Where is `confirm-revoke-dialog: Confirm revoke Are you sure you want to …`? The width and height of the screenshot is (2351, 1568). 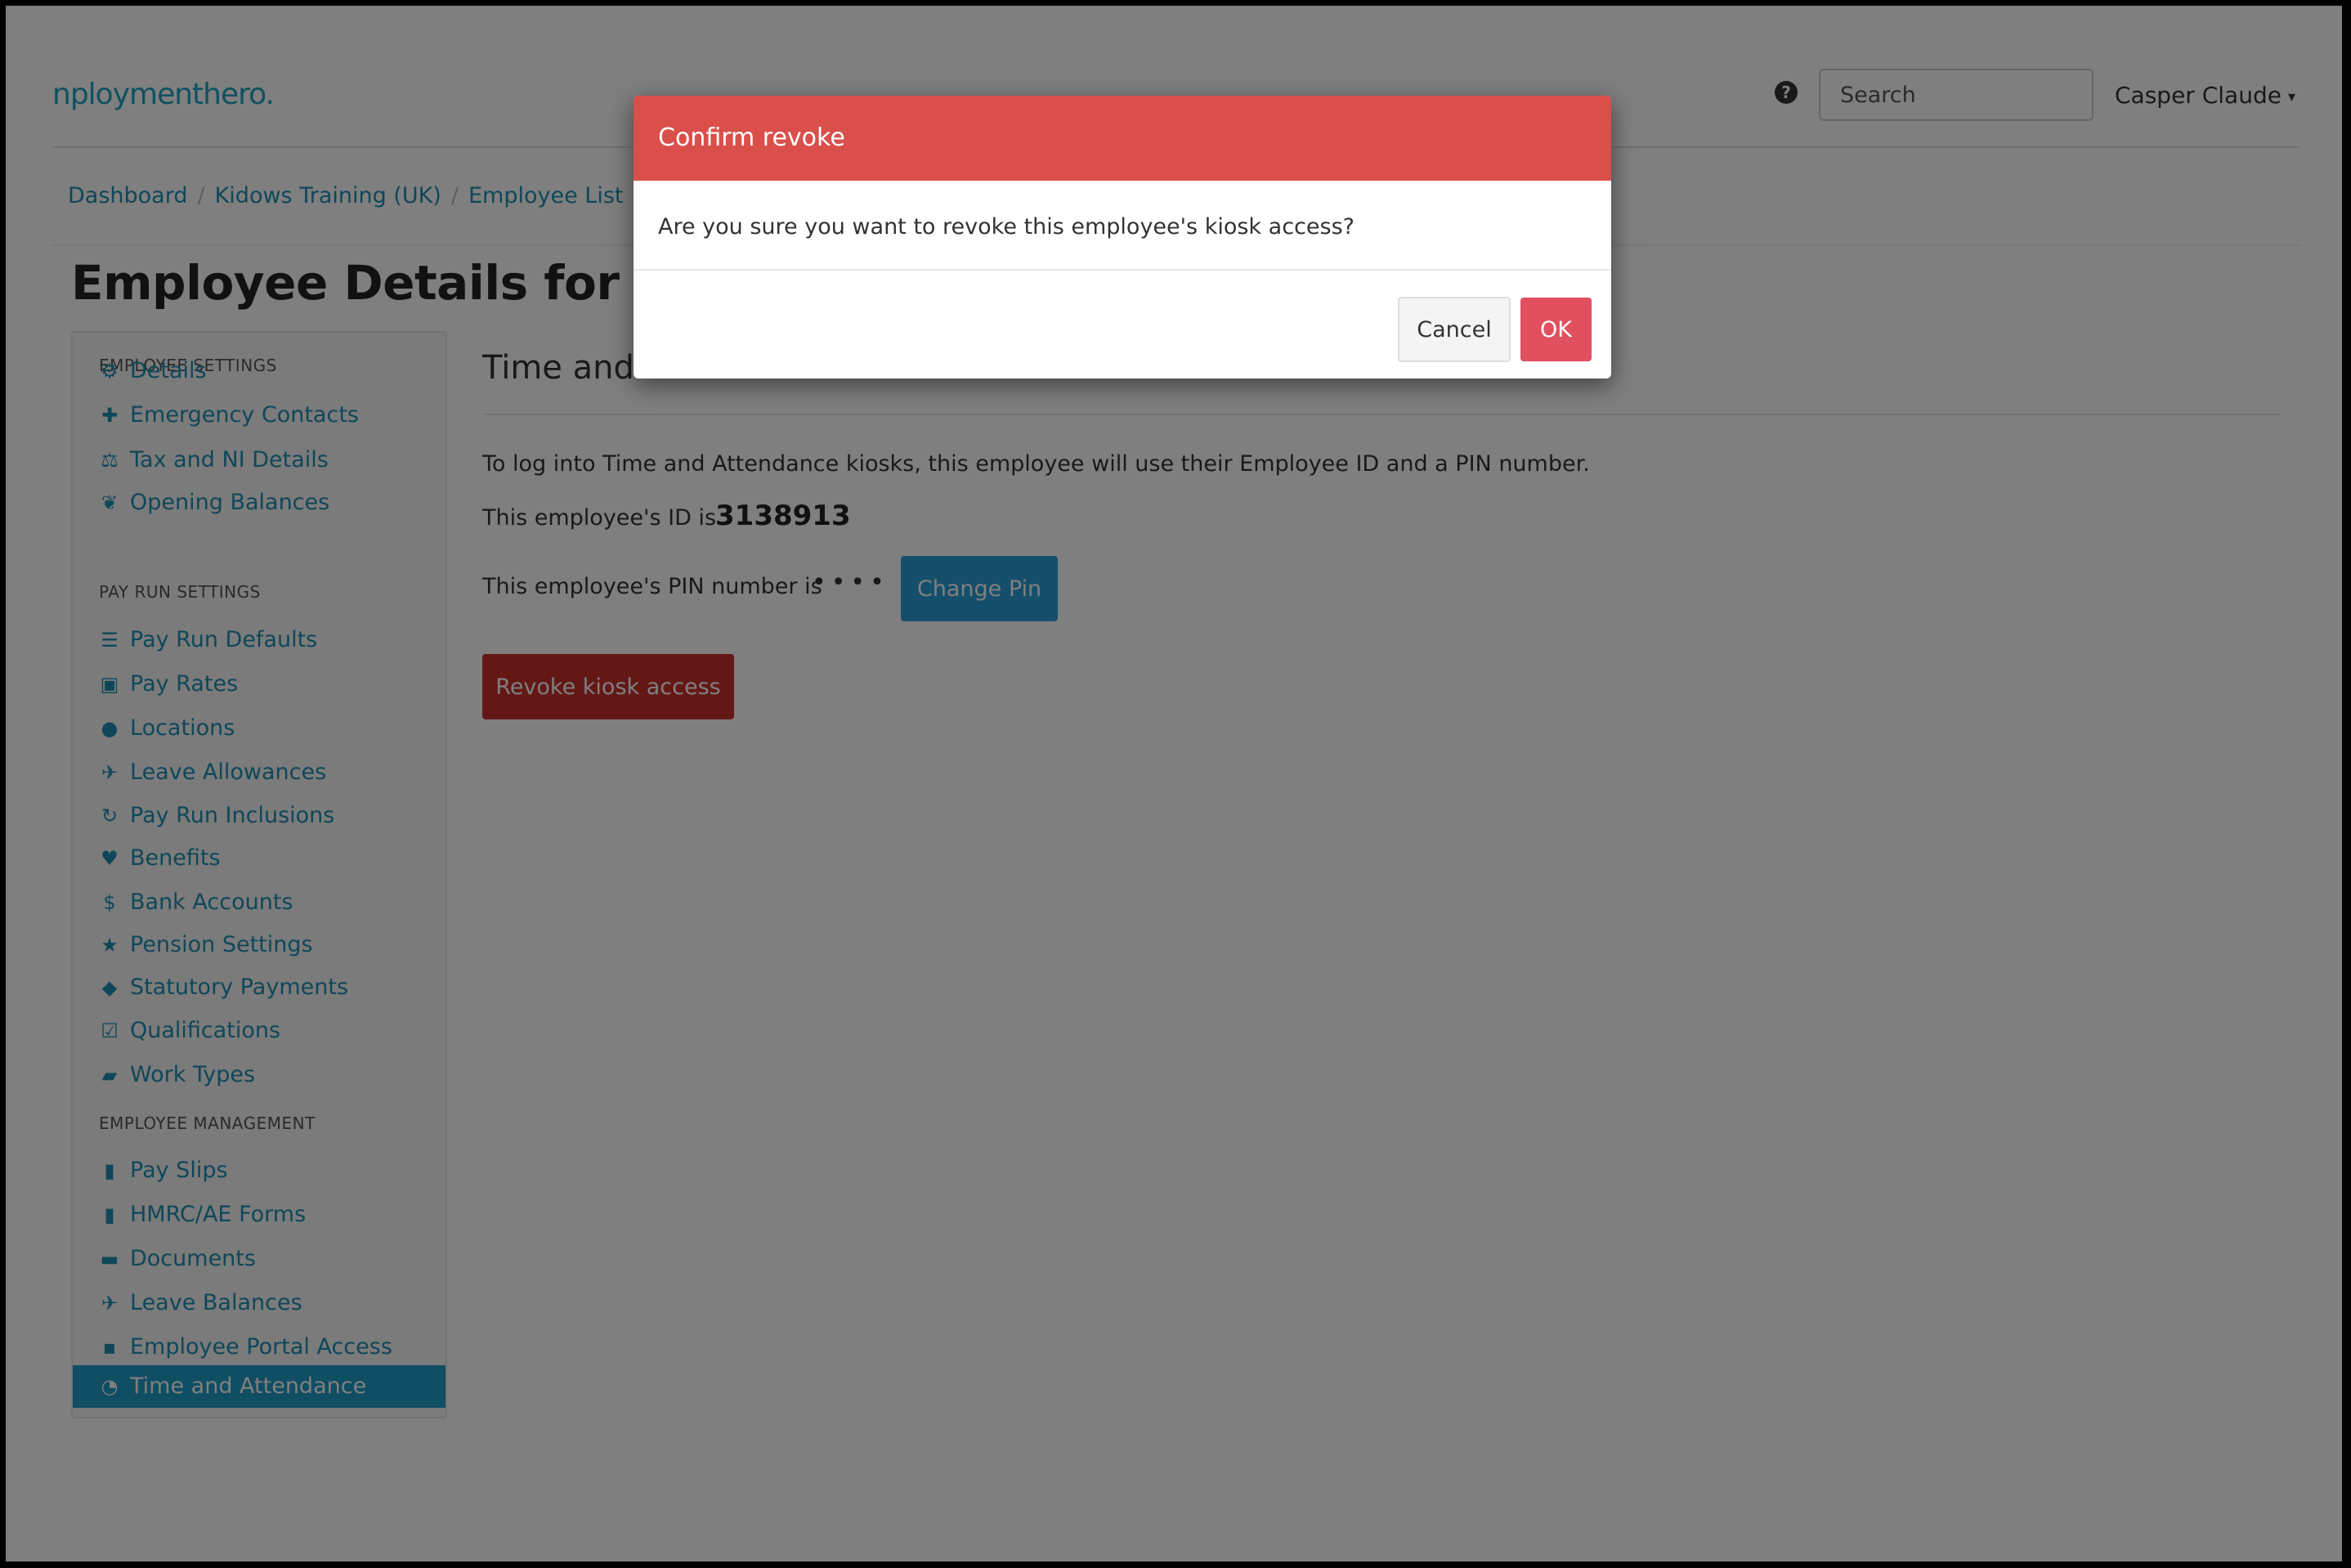
confirm-revoke-dialog: Confirm revoke Are you sure you want to … is located at coordinates (1122, 238).